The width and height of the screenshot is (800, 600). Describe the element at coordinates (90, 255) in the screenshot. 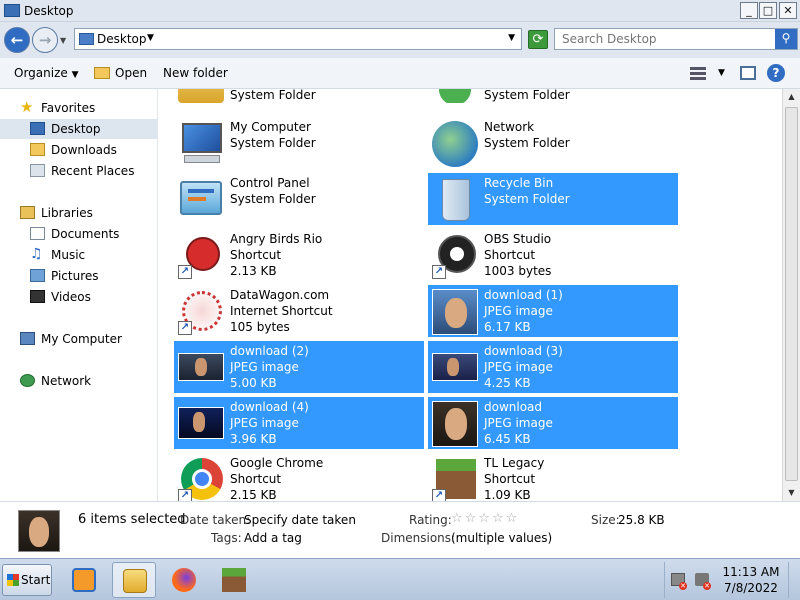

I see `sidebar-item-music: ♫ Music` at that location.